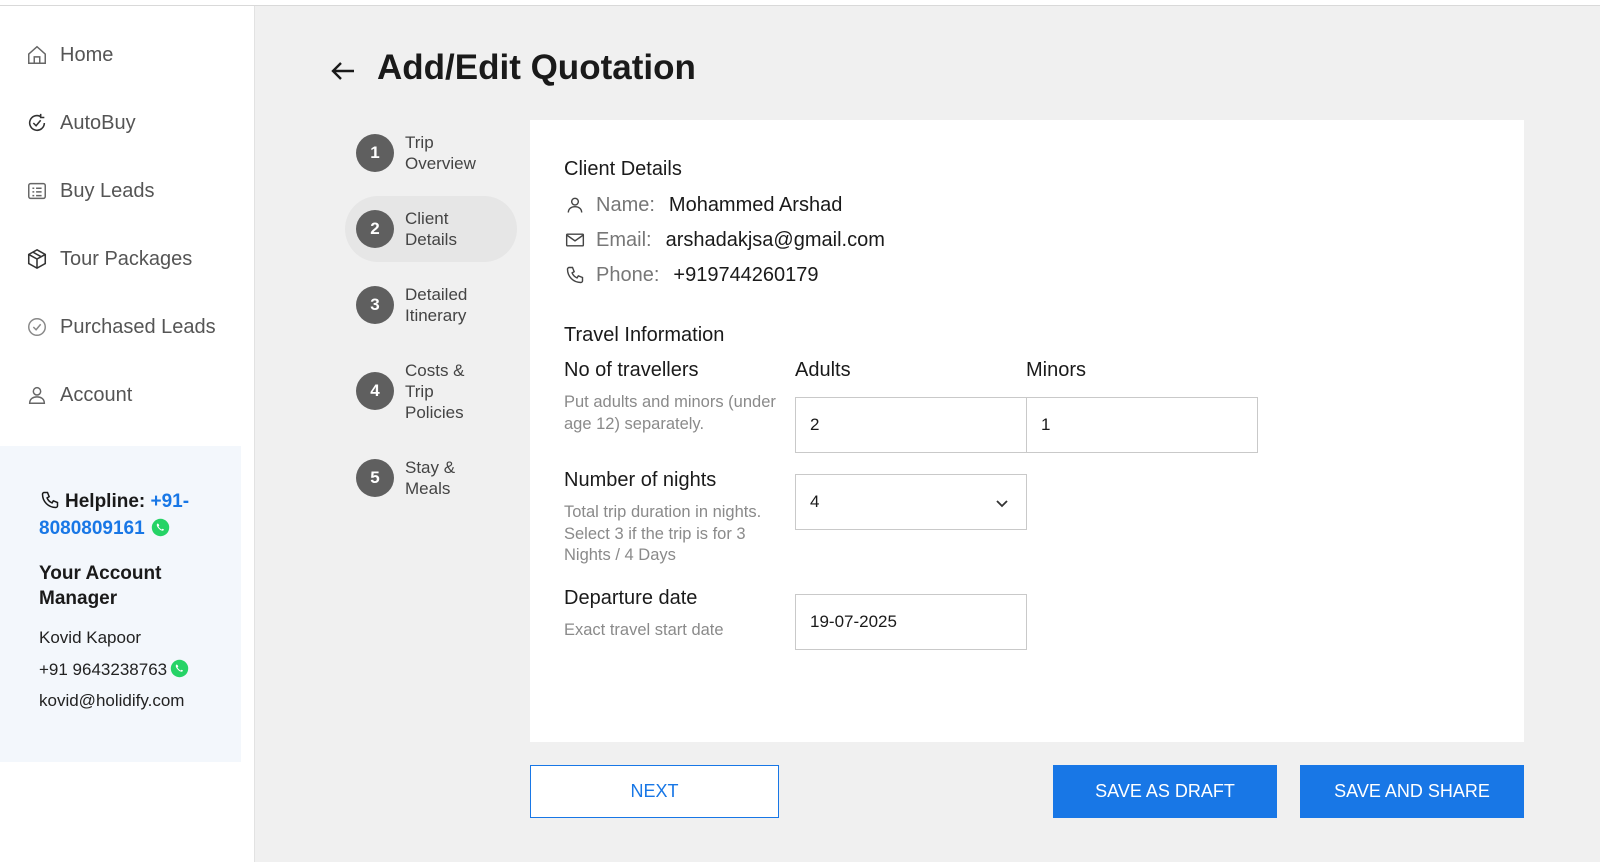 The width and height of the screenshot is (1600, 862). What do you see at coordinates (624, 239) in the screenshot?
I see `email-label: Email:` at bounding box center [624, 239].